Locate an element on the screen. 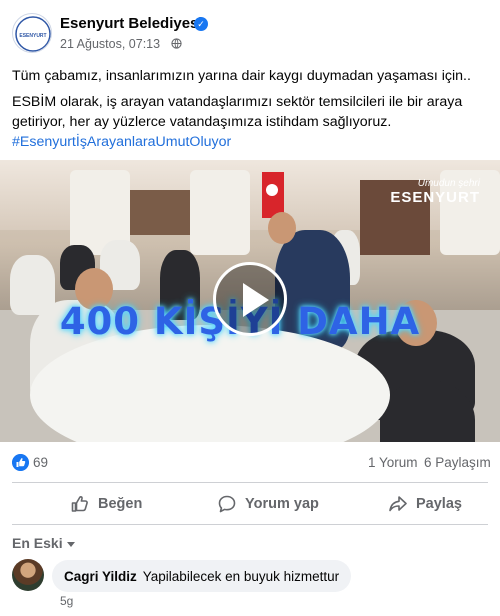 The height and width of the screenshot is (616, 500). play-button is located at coordinates (250, 299).